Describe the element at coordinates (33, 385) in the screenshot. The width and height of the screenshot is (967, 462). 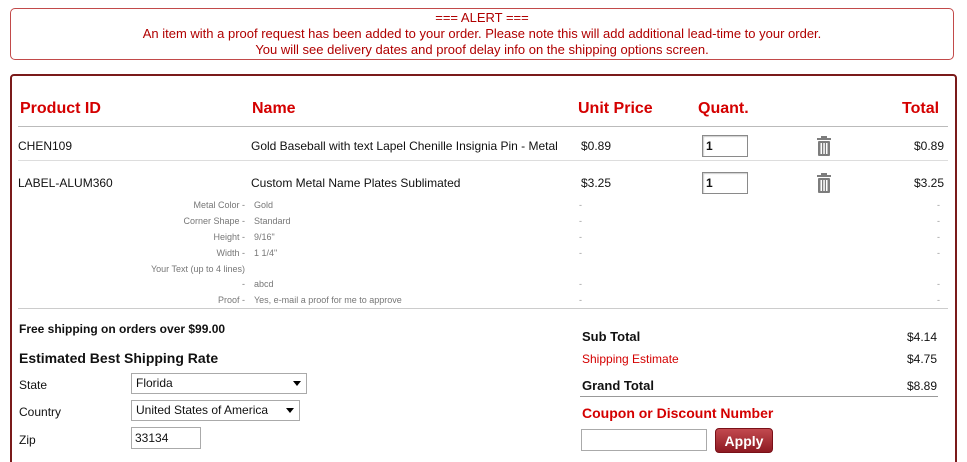
I see `state-label: State` at that location.